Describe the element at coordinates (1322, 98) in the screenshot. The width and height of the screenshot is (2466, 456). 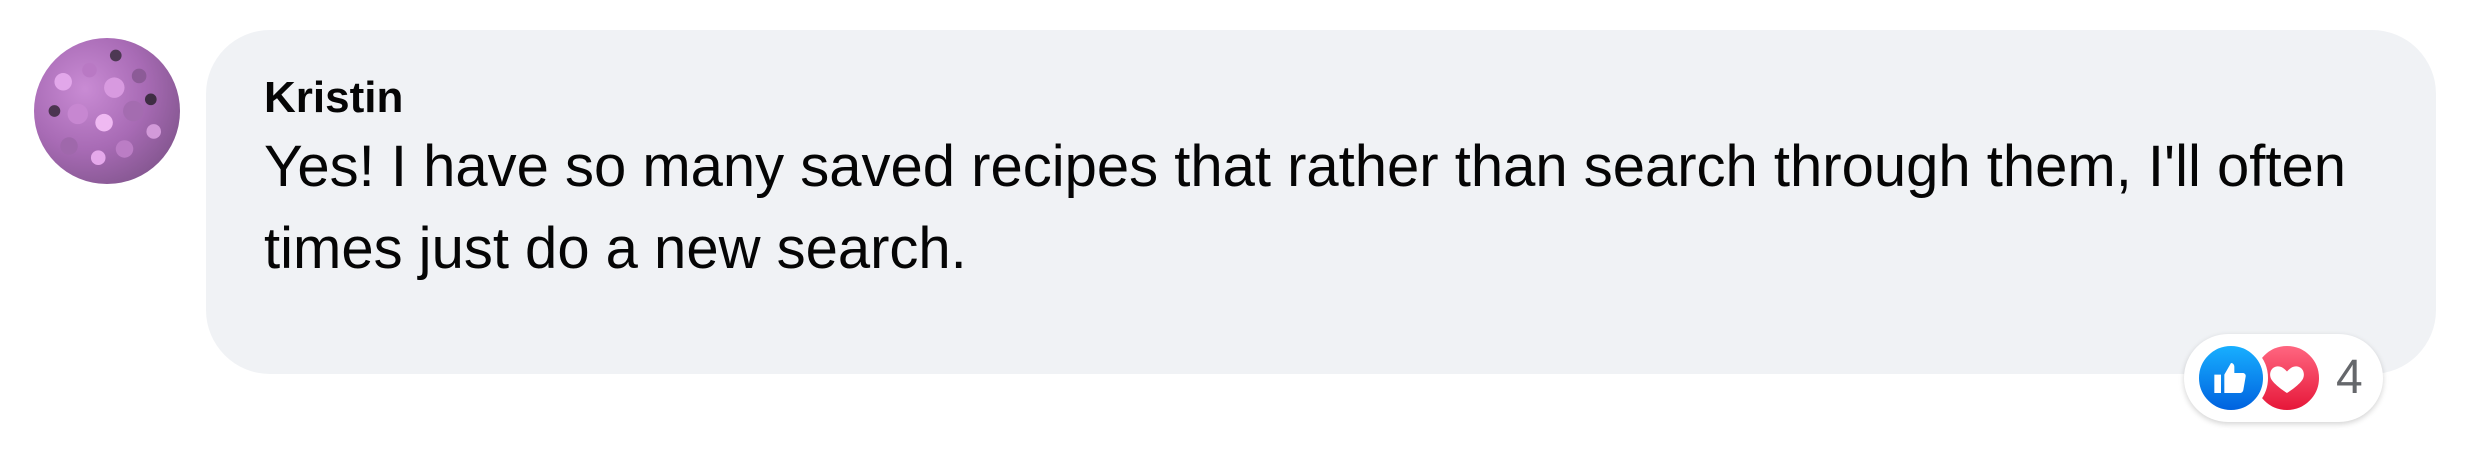
I see `comment-author: Kristin` at that location.